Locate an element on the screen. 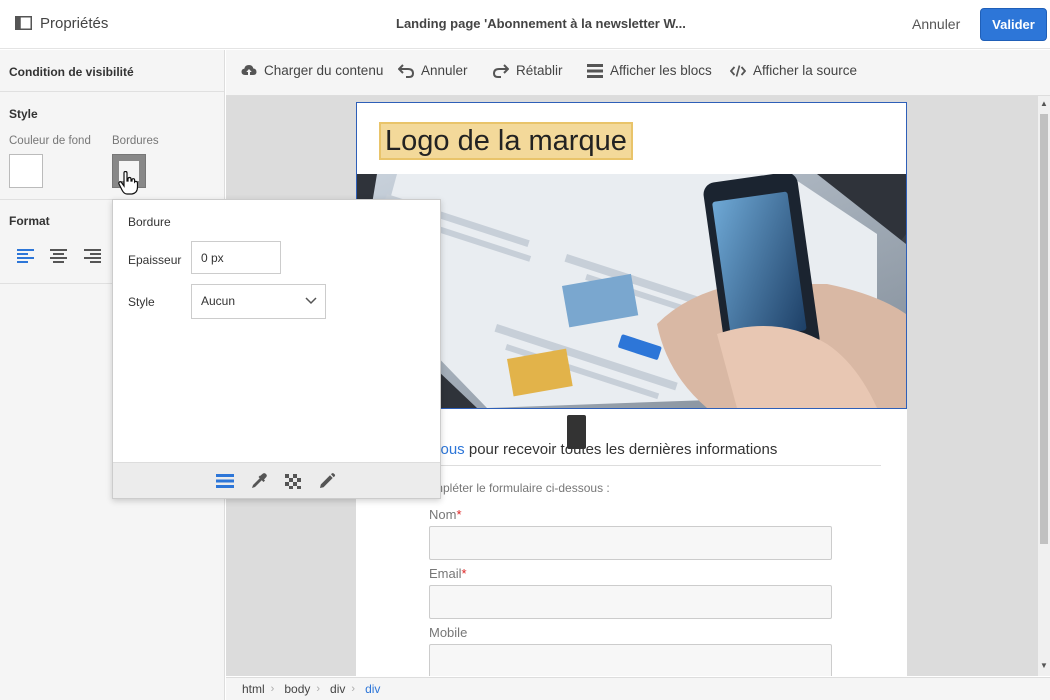 The height and width of the screenshot is (700, 1050). scroll-down-icon: ▼ is located at coordinates (1044, 666).